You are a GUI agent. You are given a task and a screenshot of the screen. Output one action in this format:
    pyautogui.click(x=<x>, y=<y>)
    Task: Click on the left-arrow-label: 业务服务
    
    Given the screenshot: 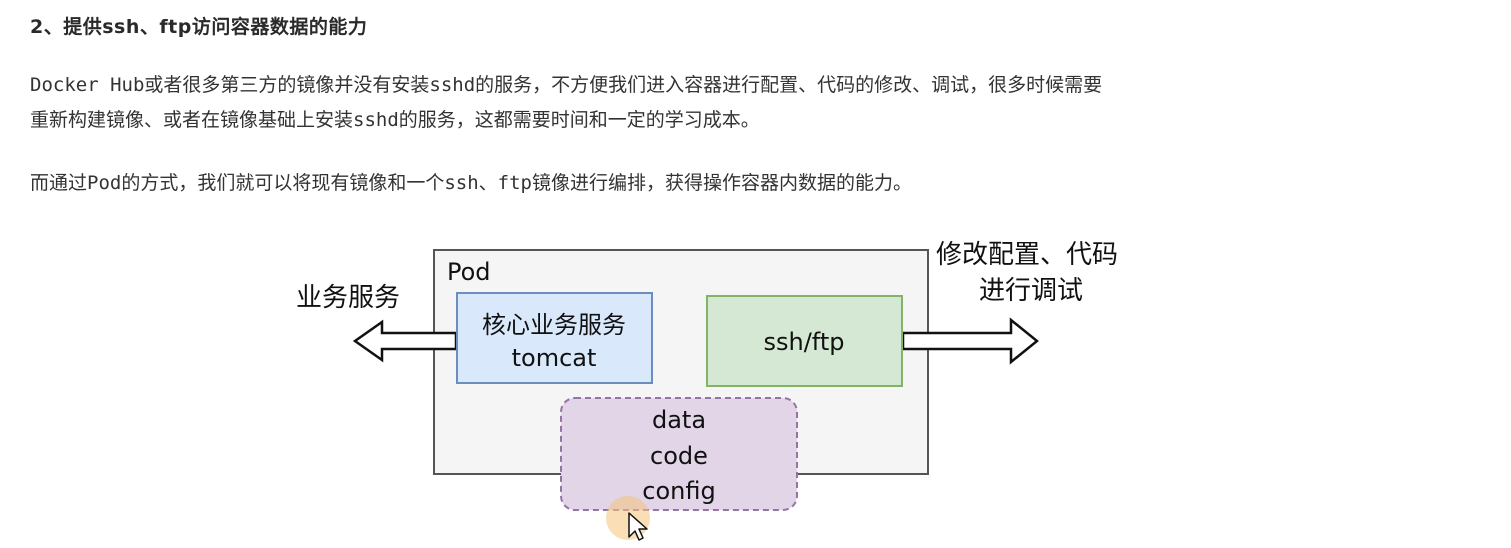 What is the action you would take?
    pyautogui.click(x=348, y=298)
    